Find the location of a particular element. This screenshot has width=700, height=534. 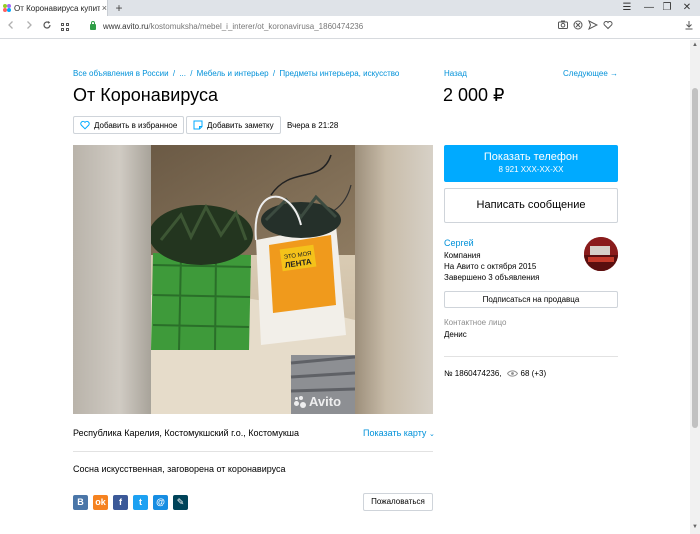

add-note-button: Добавить заметку is located at coordinates (233, 125).